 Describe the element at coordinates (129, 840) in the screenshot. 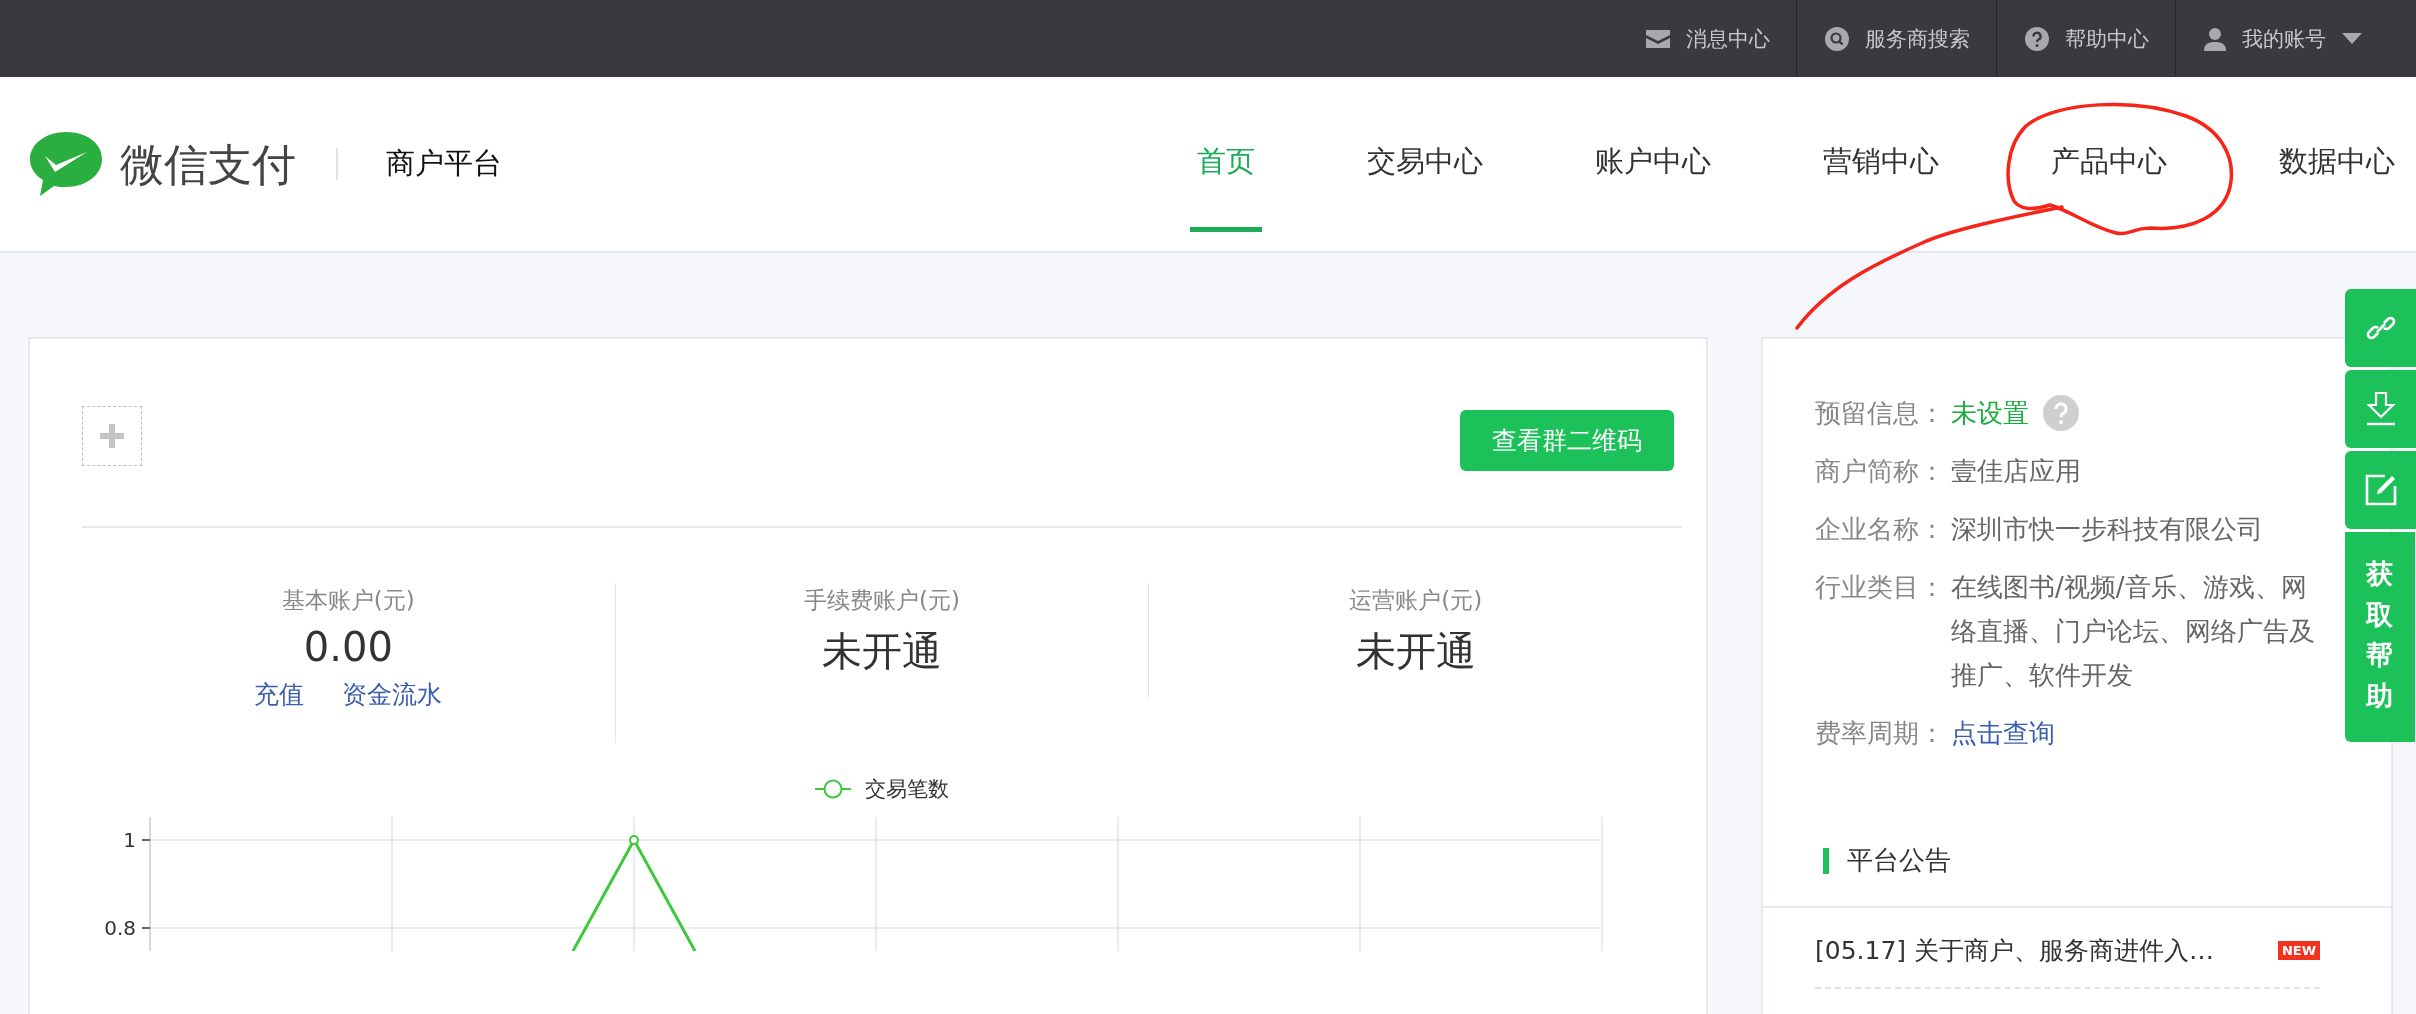

I see `y-tick-label: 1` at that location.